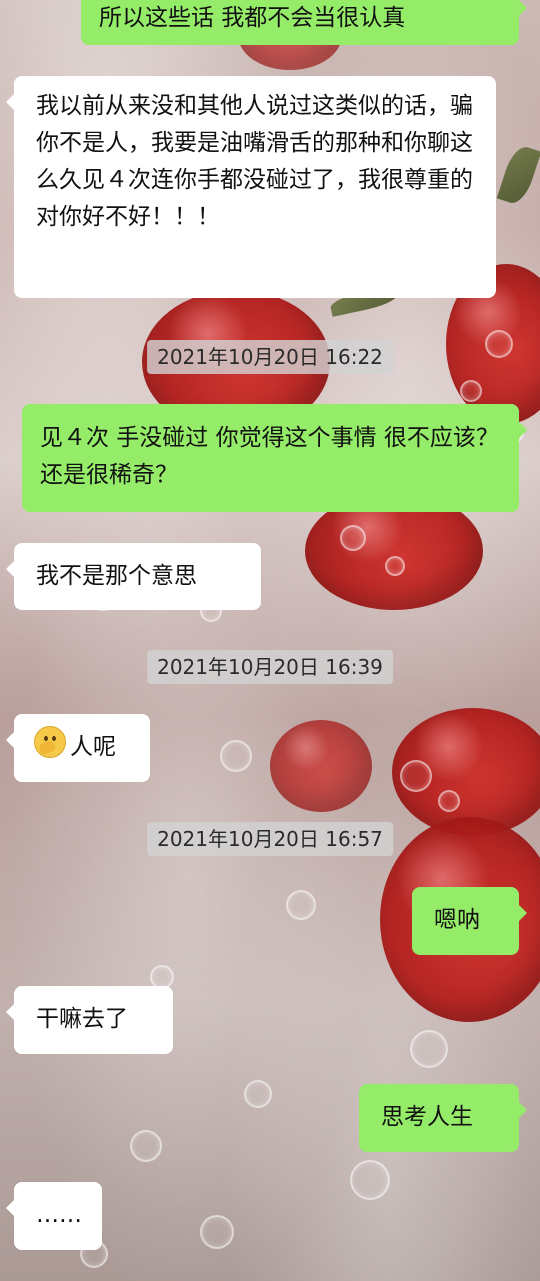 The height and width of the screenshot is (1281, 540). I want to click on message-sent-3-text: 思考人生, so click(427, 1117).